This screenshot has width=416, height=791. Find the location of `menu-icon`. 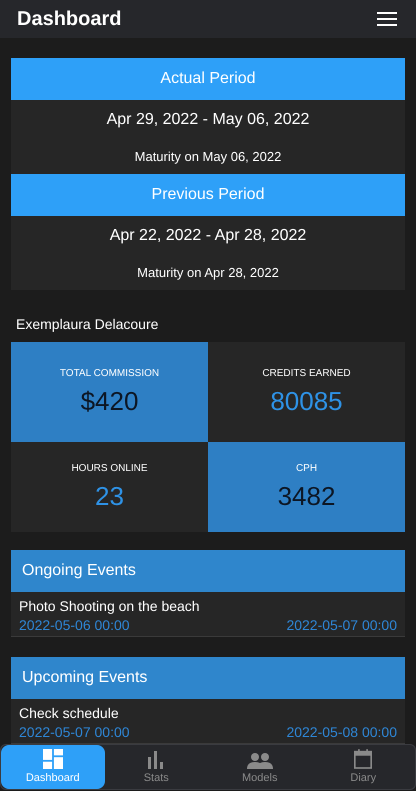

menu-icon is located at coordinates (387, 19).